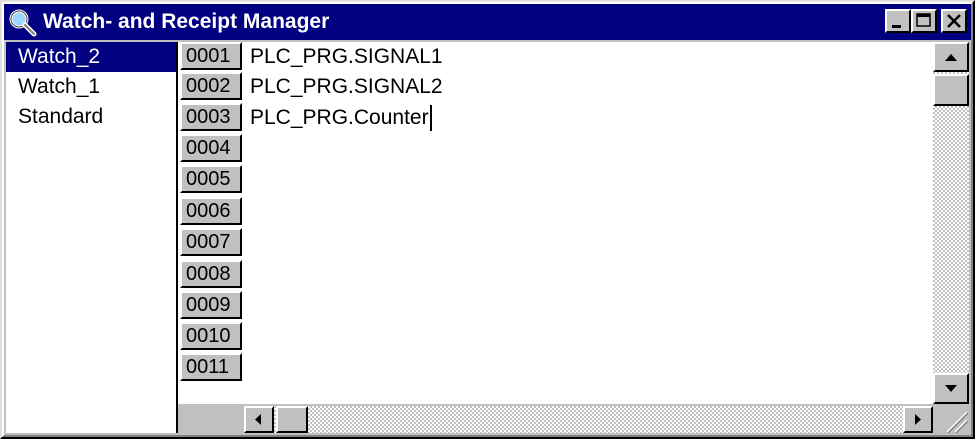  I want to click on line-number: 0005, so click(211, 179).